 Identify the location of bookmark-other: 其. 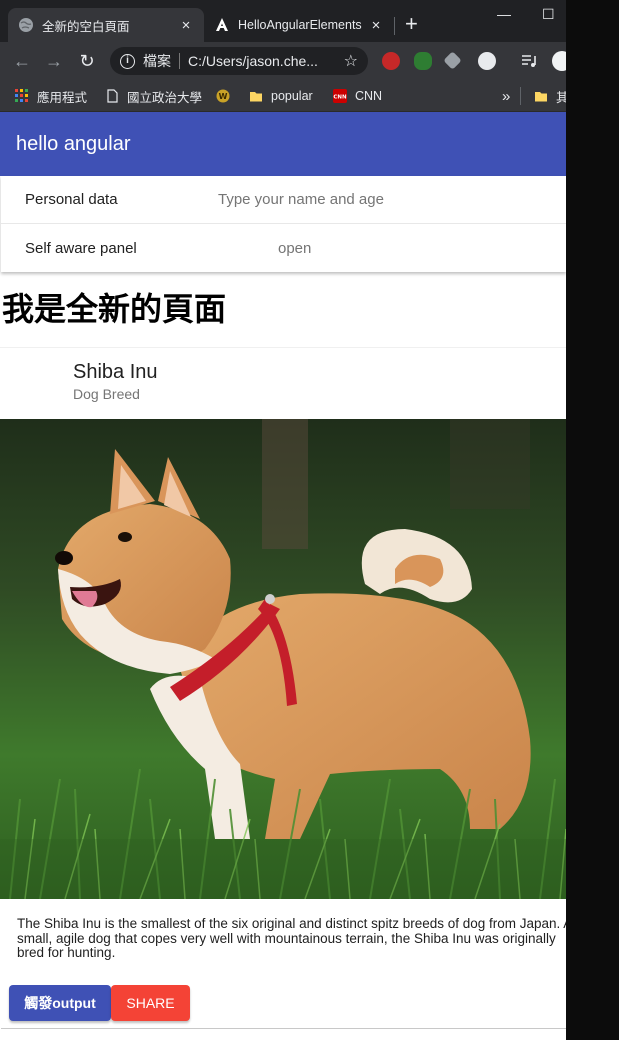
(550, 96).